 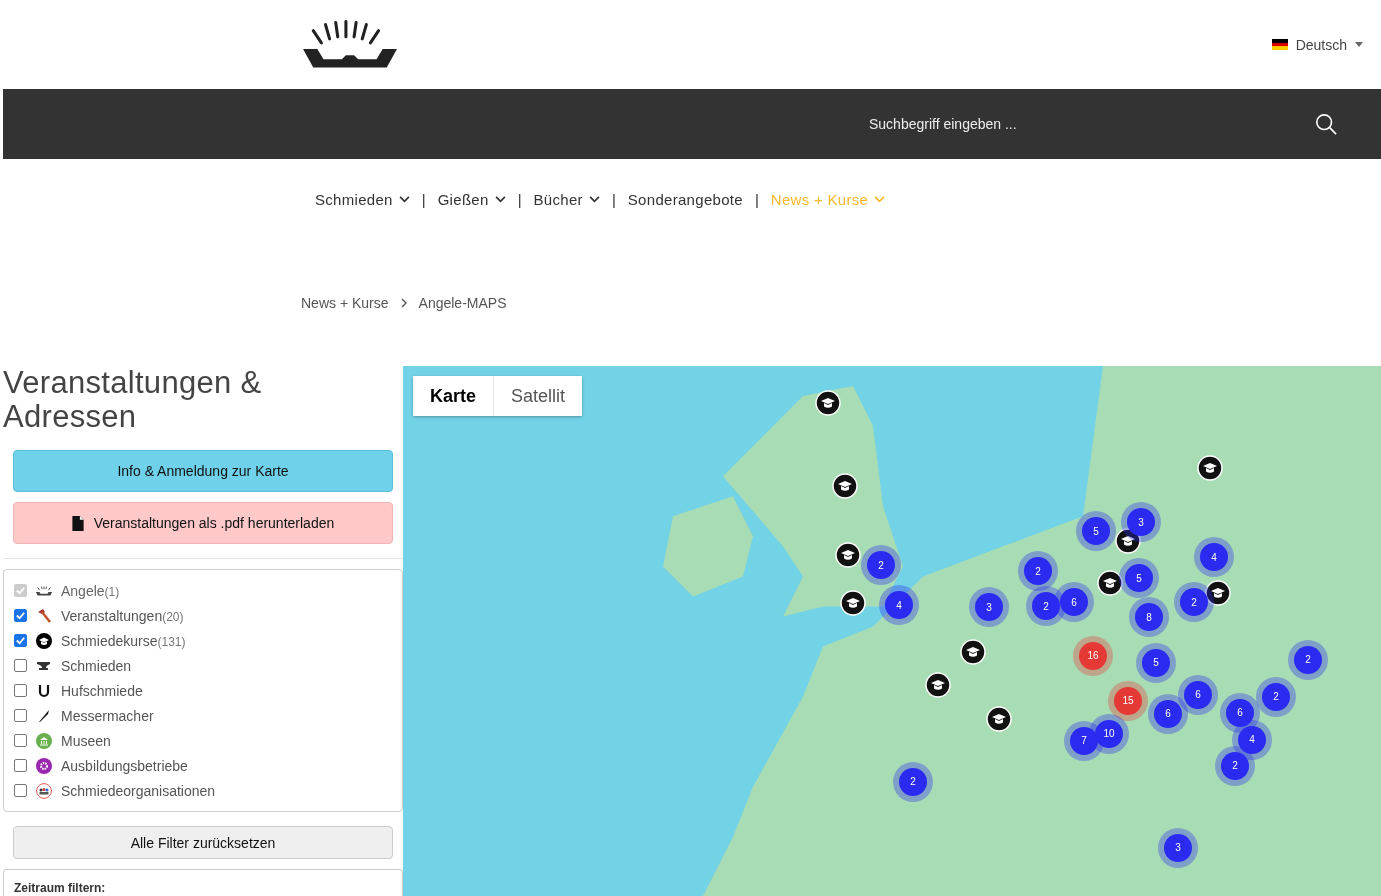 I want to click on nav-link: Sonderangebote, so click(x=685, y=199).